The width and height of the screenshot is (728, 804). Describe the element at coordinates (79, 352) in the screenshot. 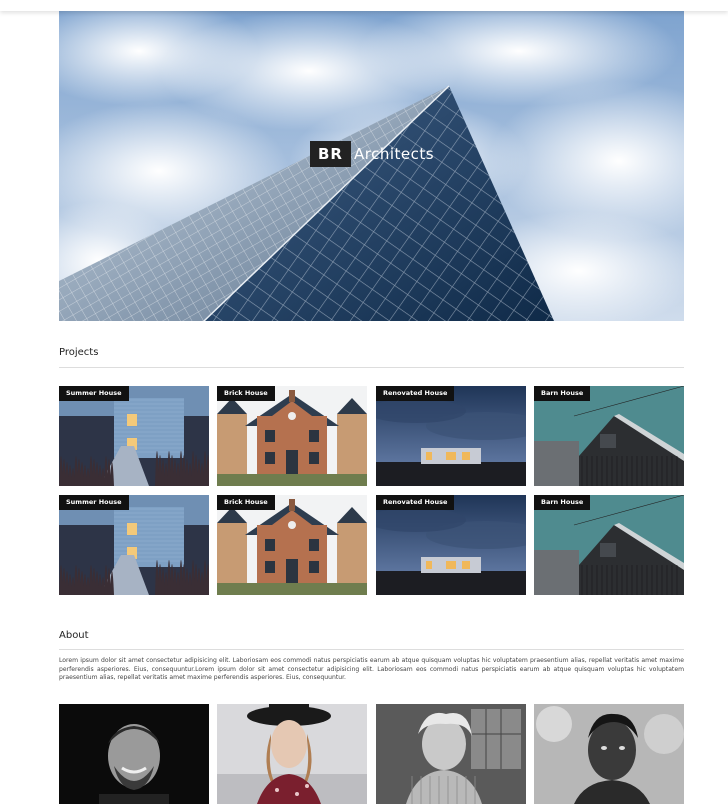

I see `projects-heading: Projects` at that location.